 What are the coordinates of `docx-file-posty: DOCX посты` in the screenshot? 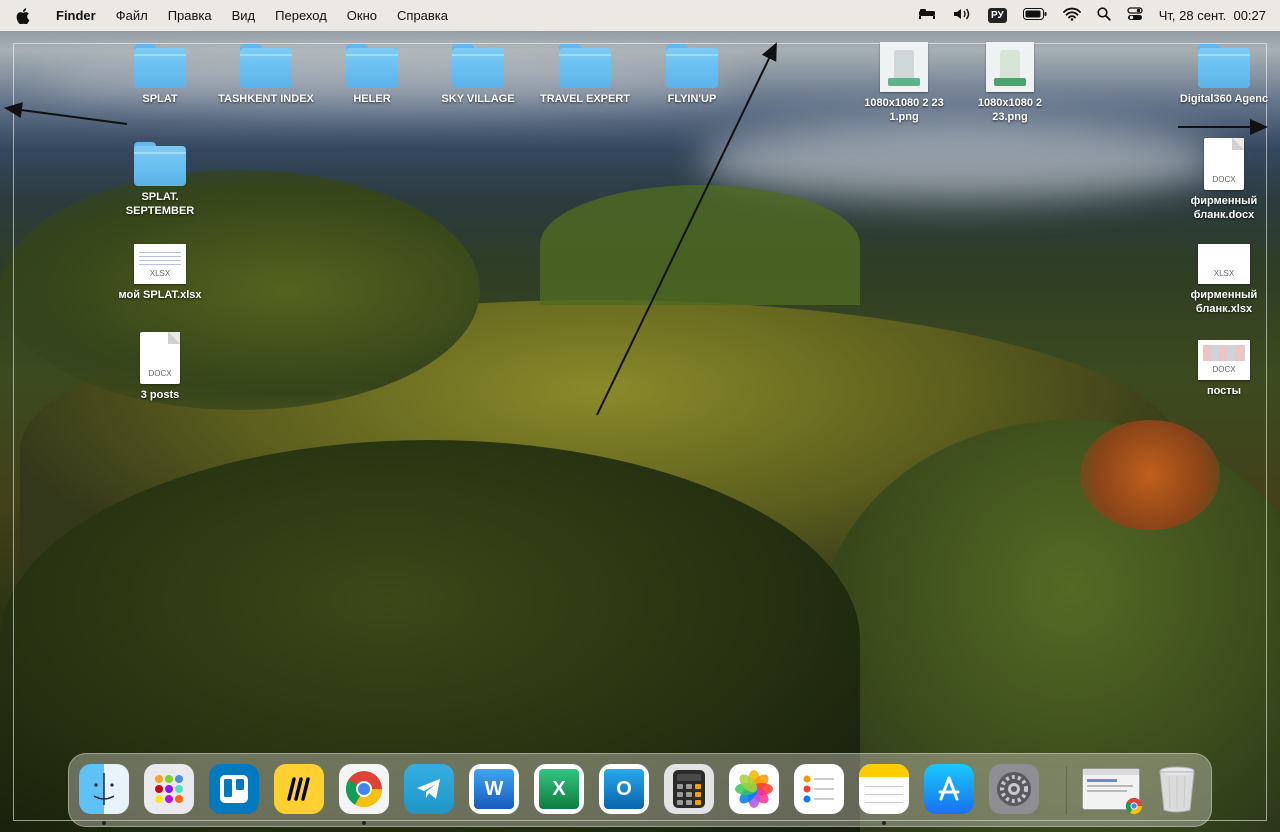 It's located at (1224, 369).